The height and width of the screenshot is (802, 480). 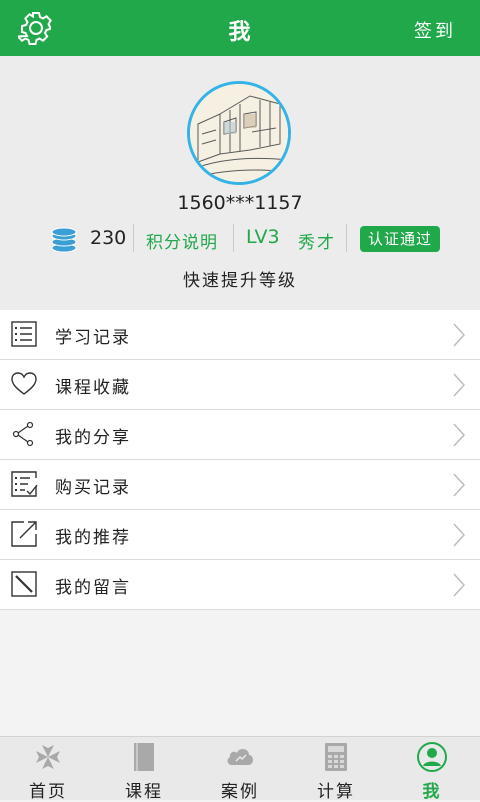 What do you see at coordinates (24, 484) in the screenshot?
I see `checklist-icon` at bounding box center [24, 484].